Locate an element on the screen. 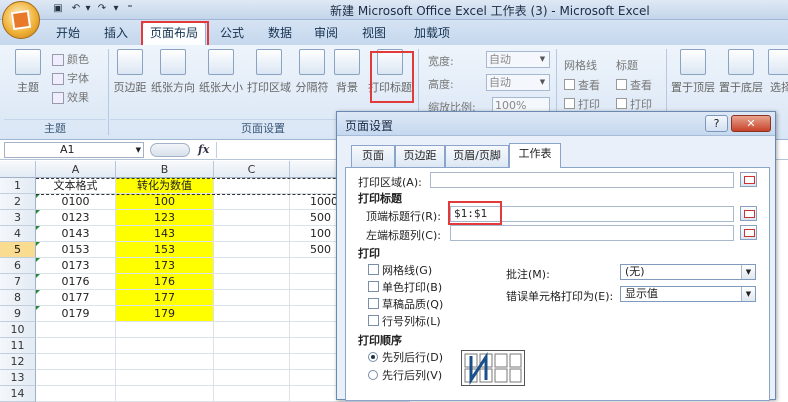 Image resolution: width=788 pixels, height=402 pixels. cell-b: 123 is located at coordinates (165, 218).